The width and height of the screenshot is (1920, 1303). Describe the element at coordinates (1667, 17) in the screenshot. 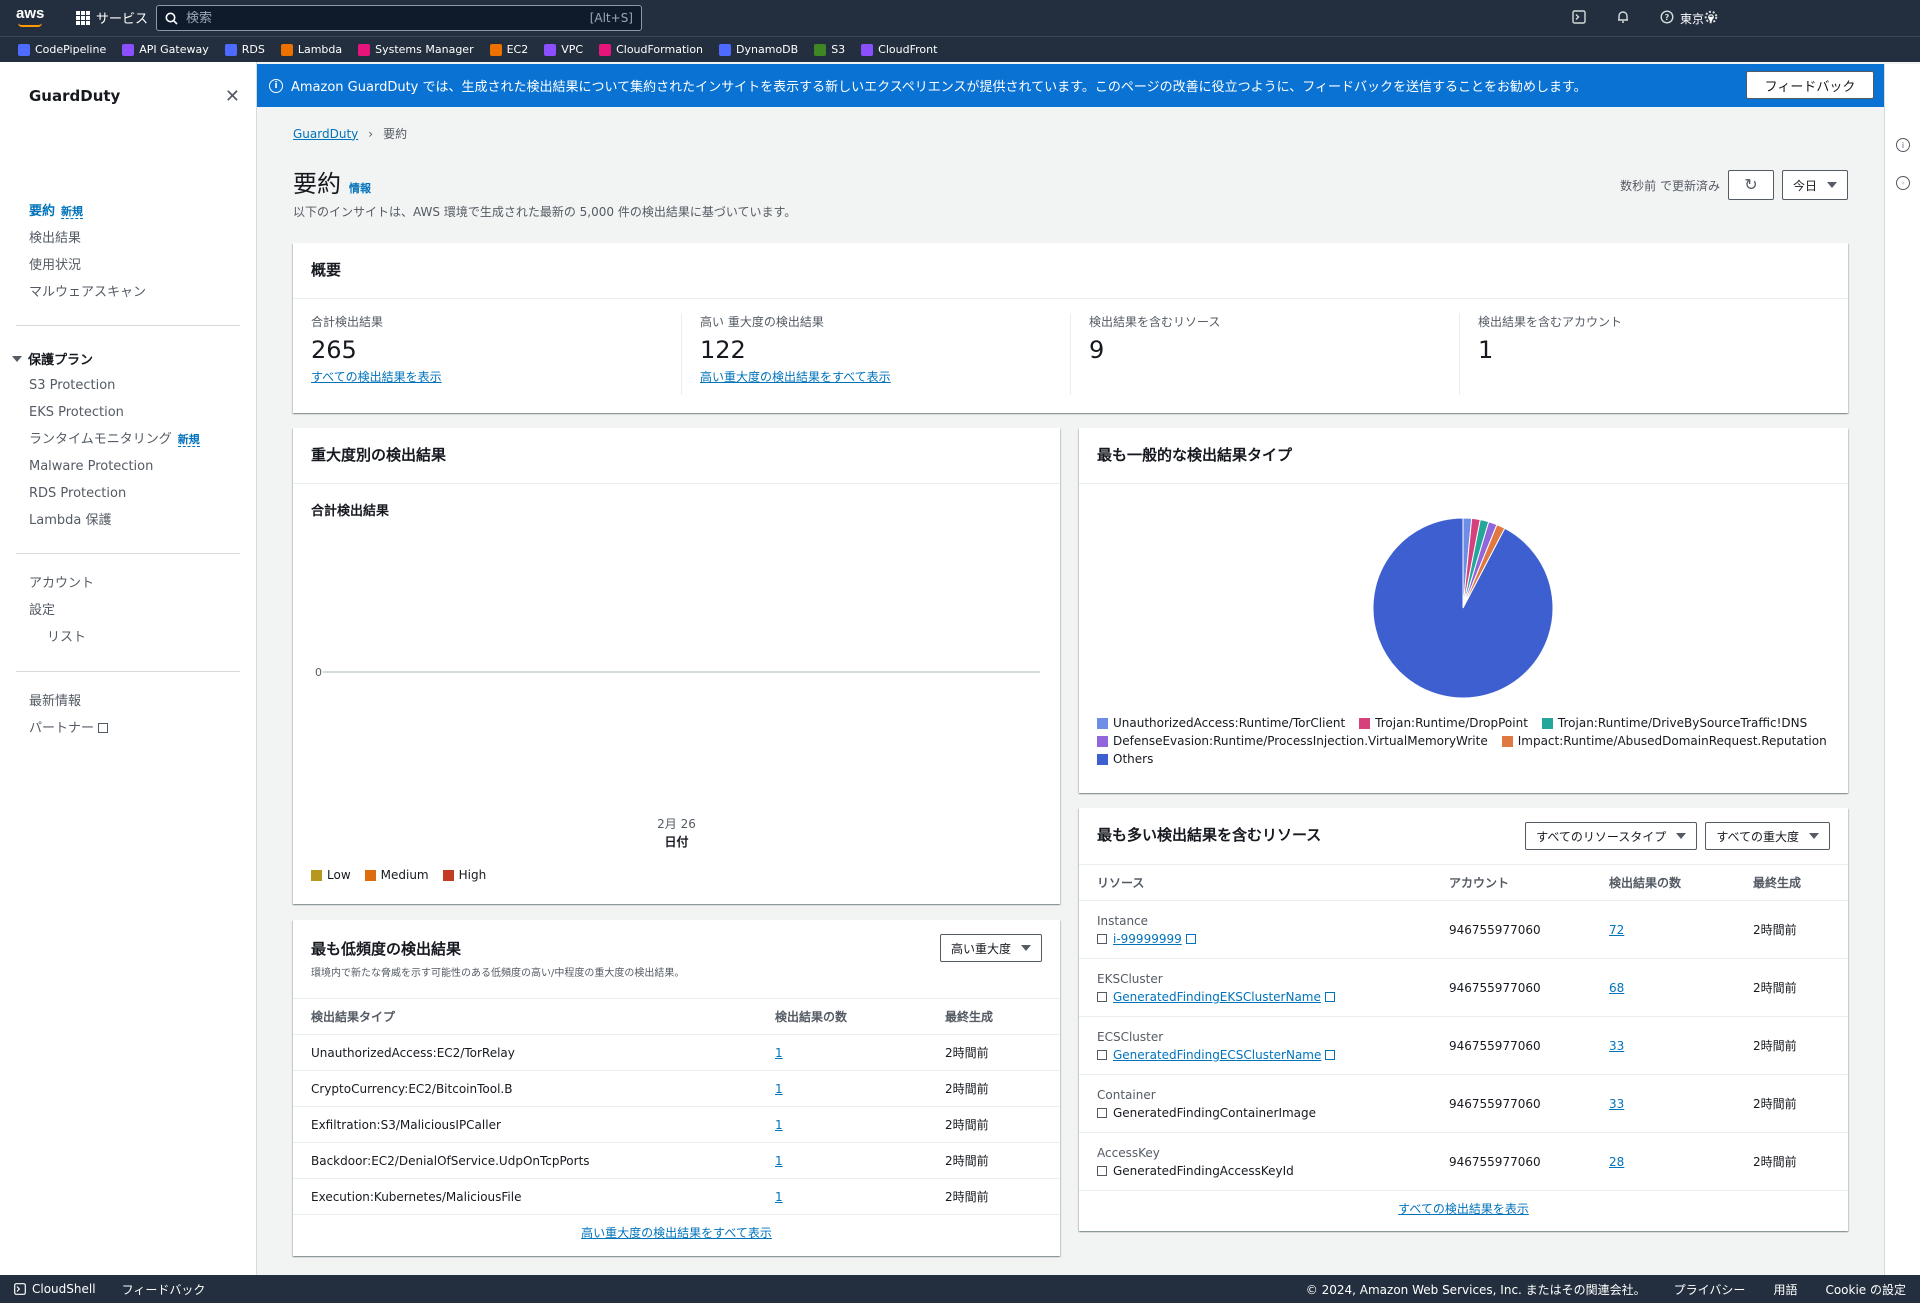

I see `help-icon: ?` at that location.